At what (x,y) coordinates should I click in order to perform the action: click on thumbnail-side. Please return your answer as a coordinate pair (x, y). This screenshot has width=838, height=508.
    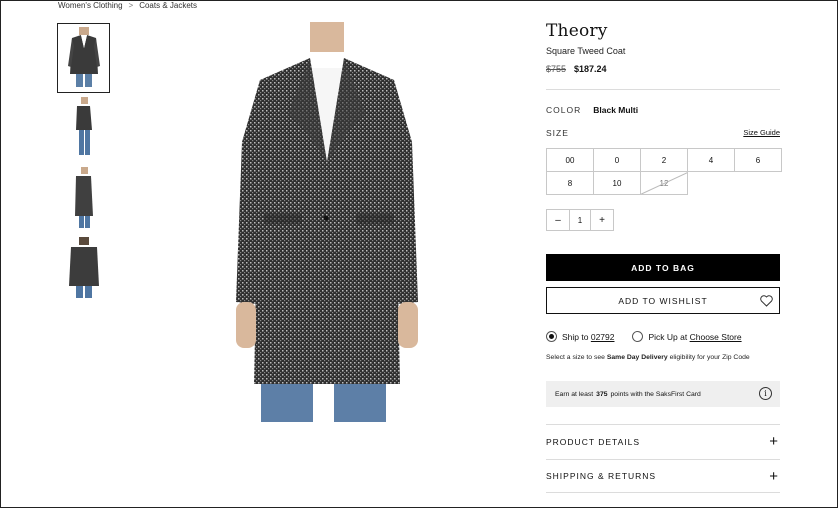
    Looking at the image, I should click on (83, 128).